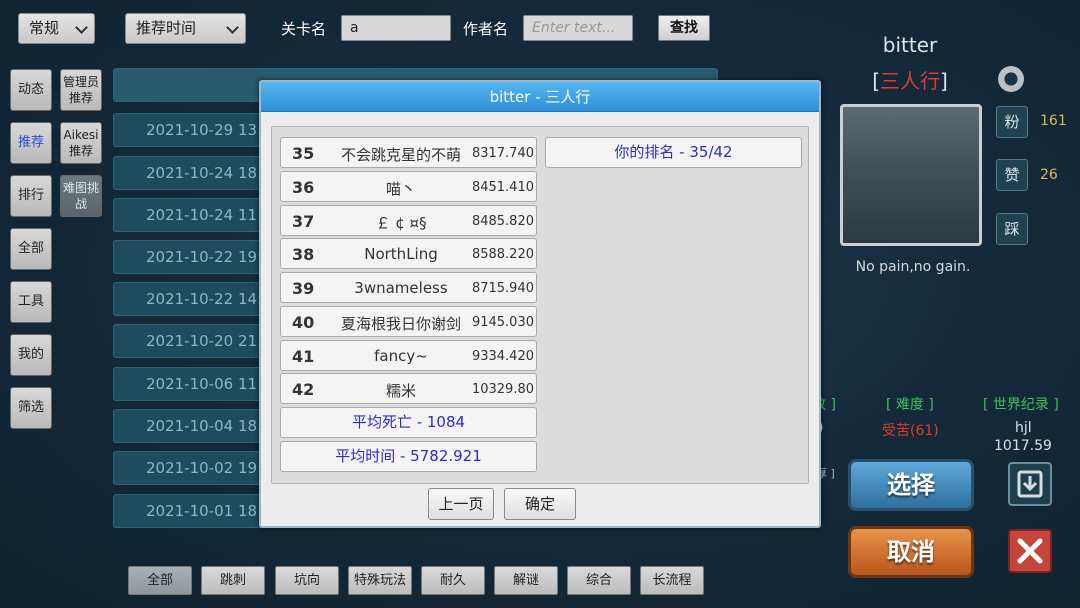 This screenshot has height=608, width=1080. I want to click on ranking-row: 41 fancy~ 9334.420, so click(408, 355).